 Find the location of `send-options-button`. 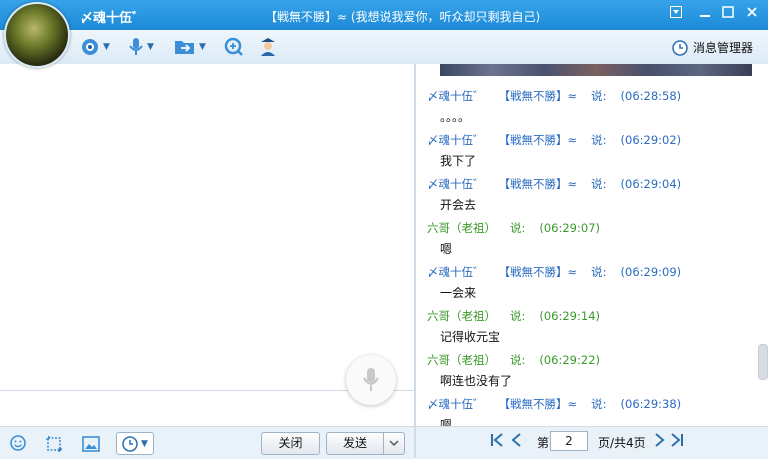

send-options-button is located at coordinates (394, 443).